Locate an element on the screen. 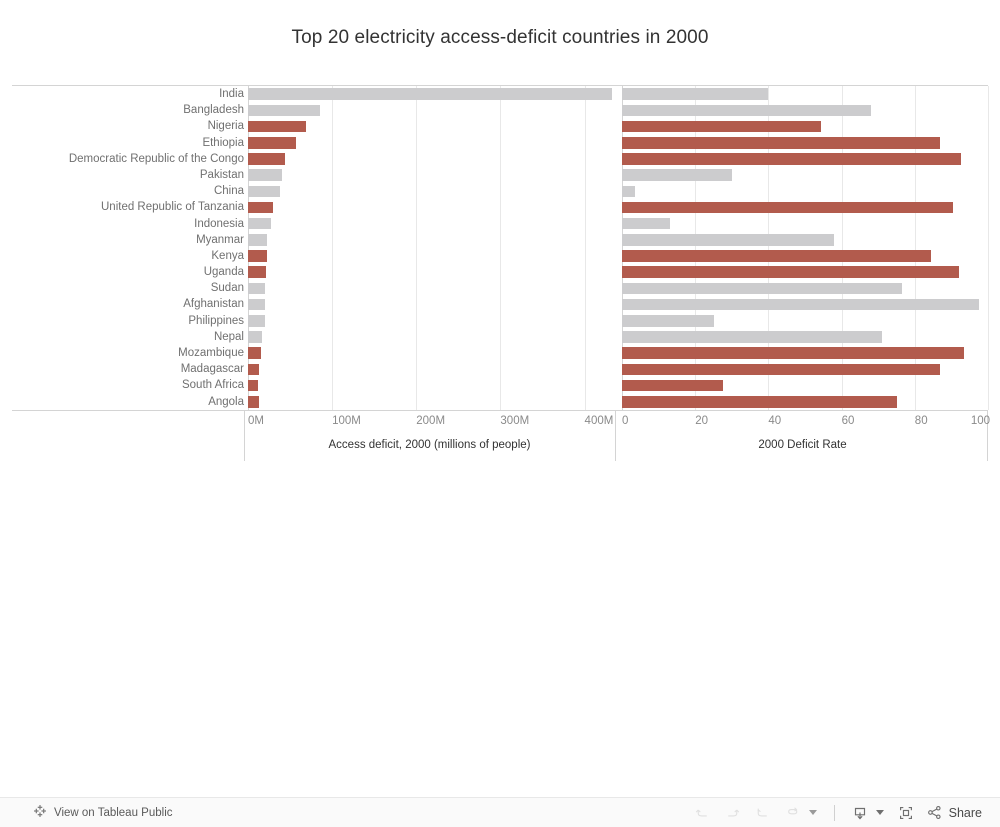  undo-button is located at coordinates (703, 813).